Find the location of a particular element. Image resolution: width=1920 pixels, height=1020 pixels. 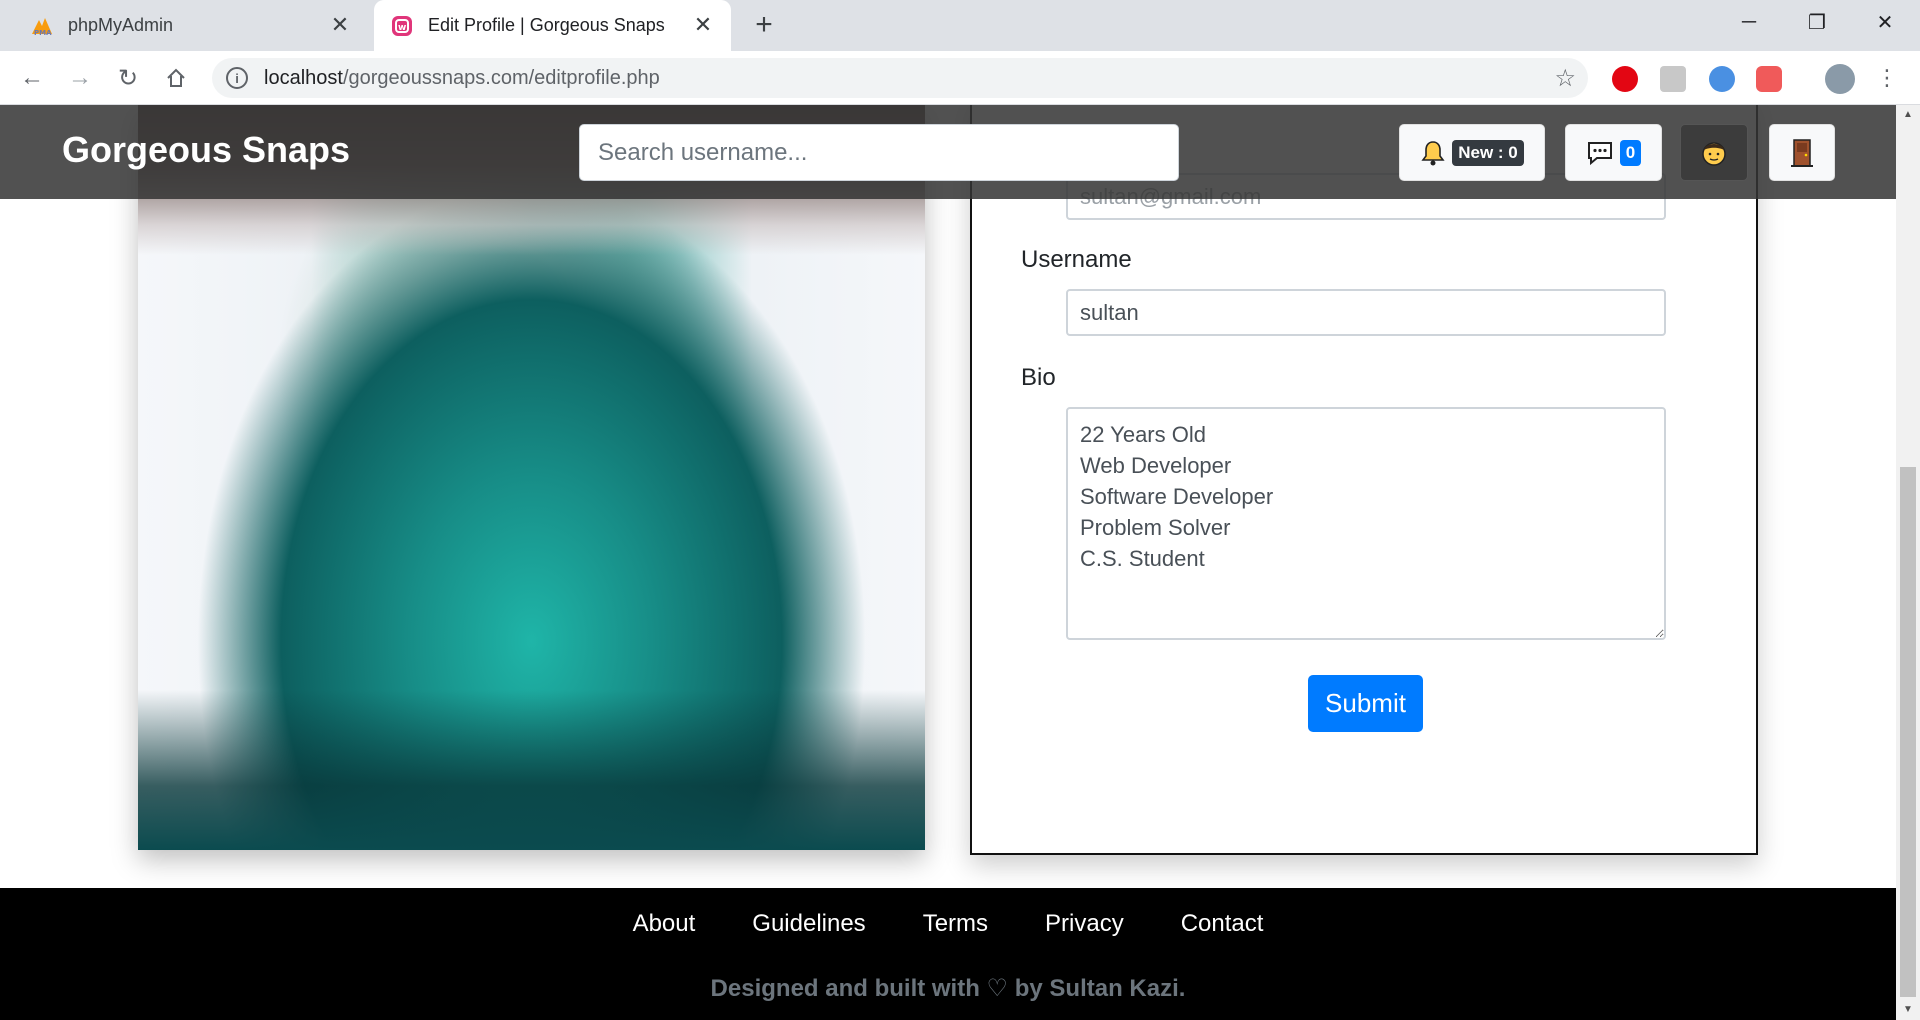

footer-links: About Guidelines Terms Privacy Contact is located at coordinates (948, 924).